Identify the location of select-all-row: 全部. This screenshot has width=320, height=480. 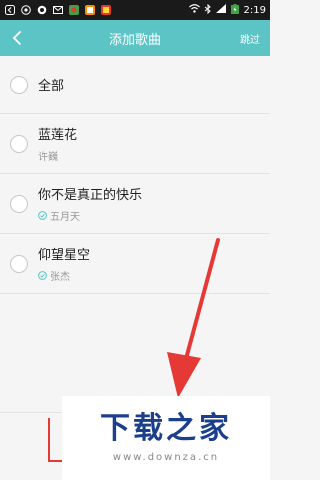
(135, 85).